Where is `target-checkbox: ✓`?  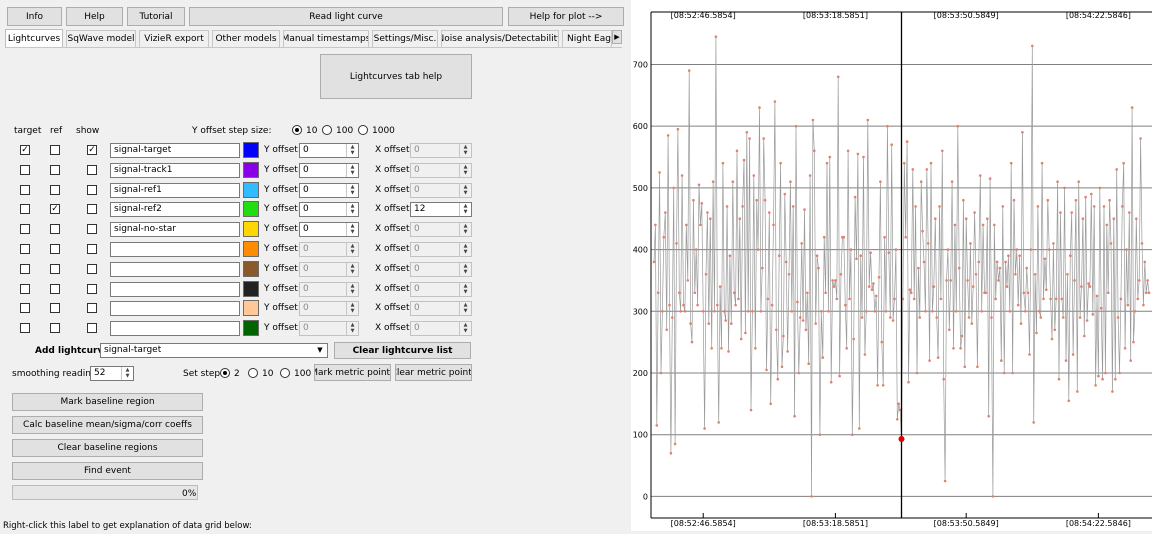
target-checkbox: ✓ is located at coordinates (25, 150).